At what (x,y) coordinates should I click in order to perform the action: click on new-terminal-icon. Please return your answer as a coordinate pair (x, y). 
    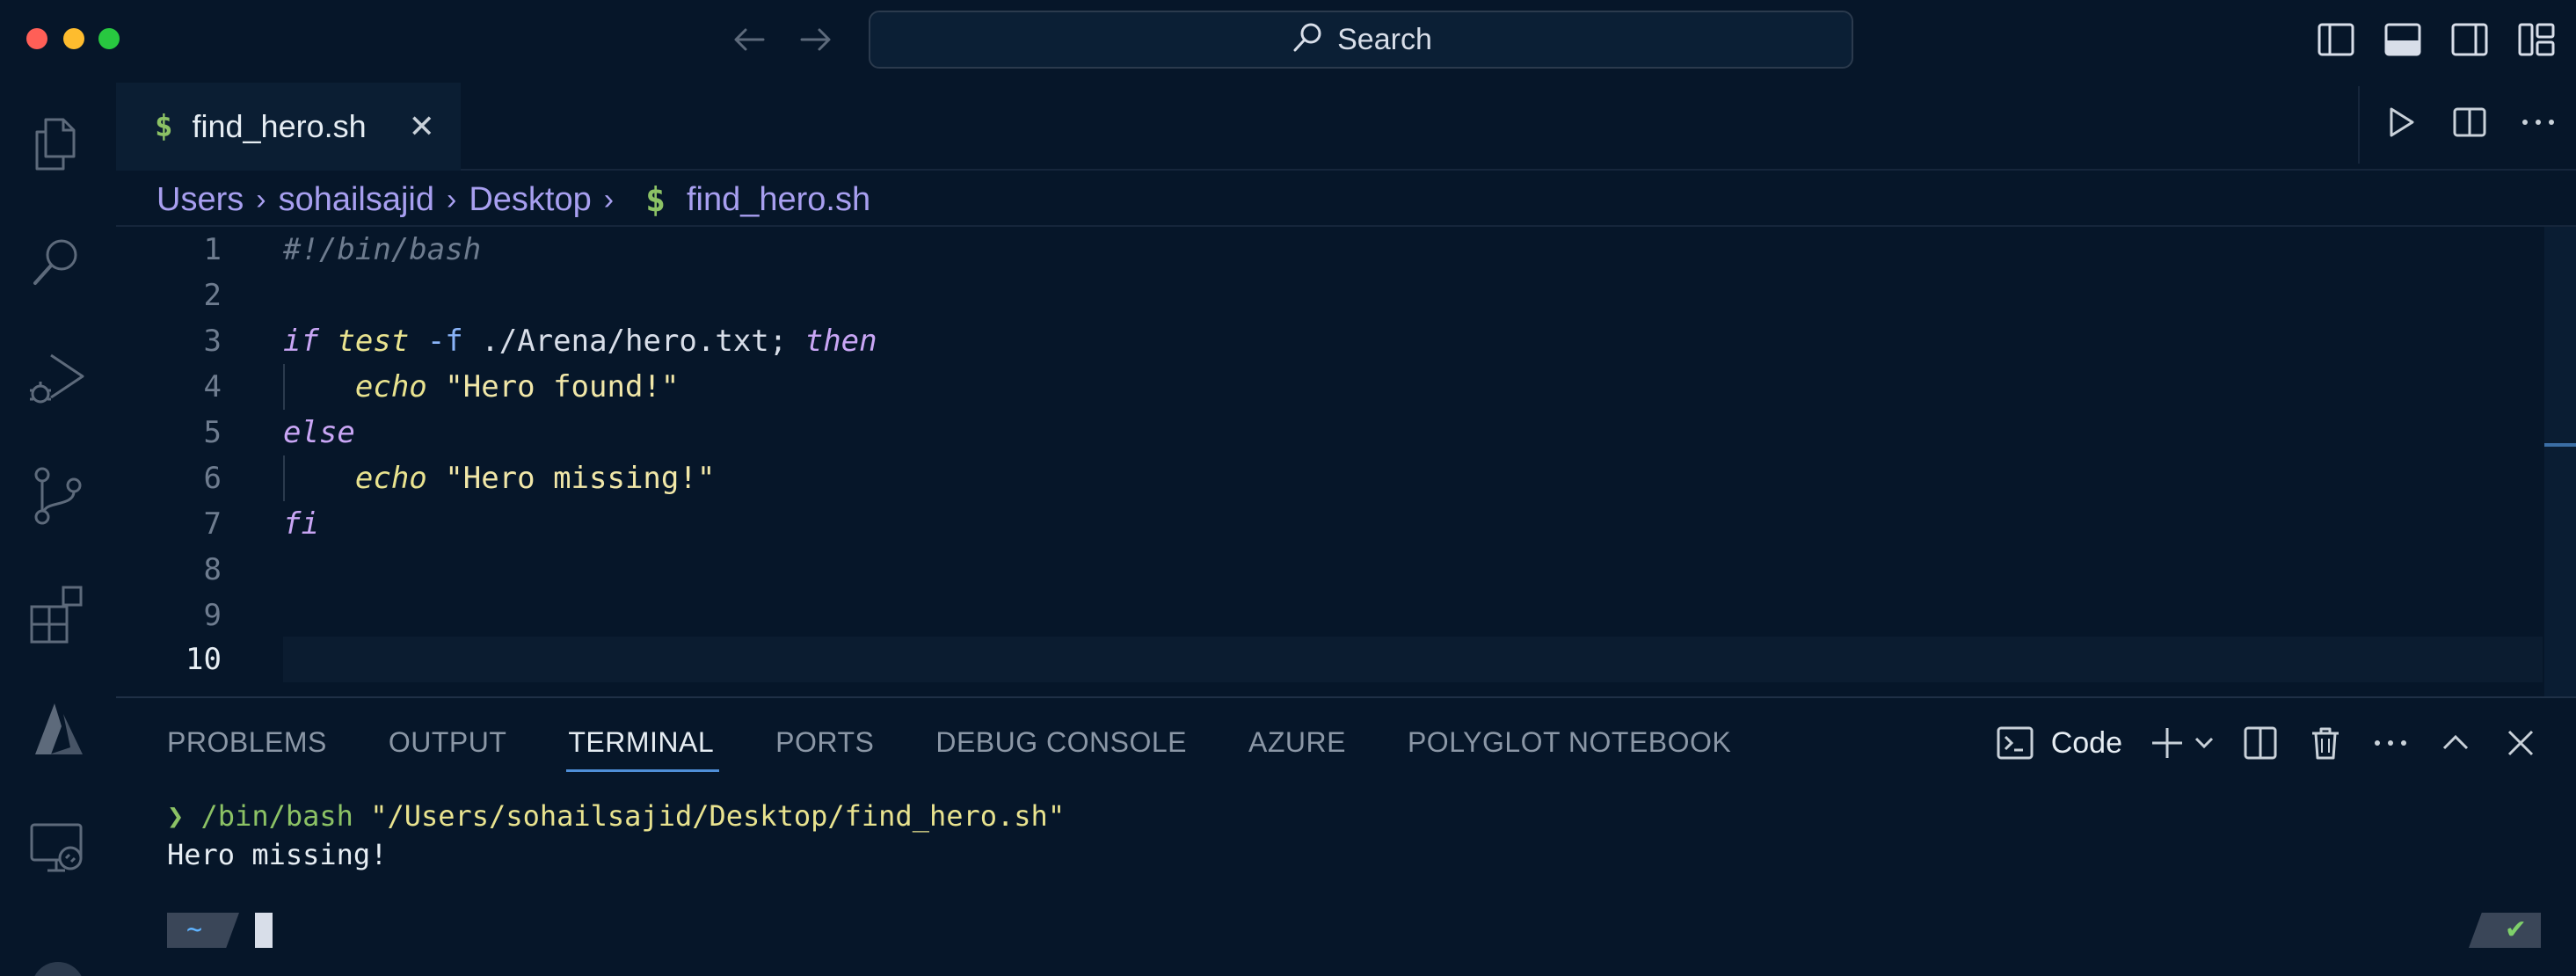
    Looking at the image, I should click on (2167, 743).